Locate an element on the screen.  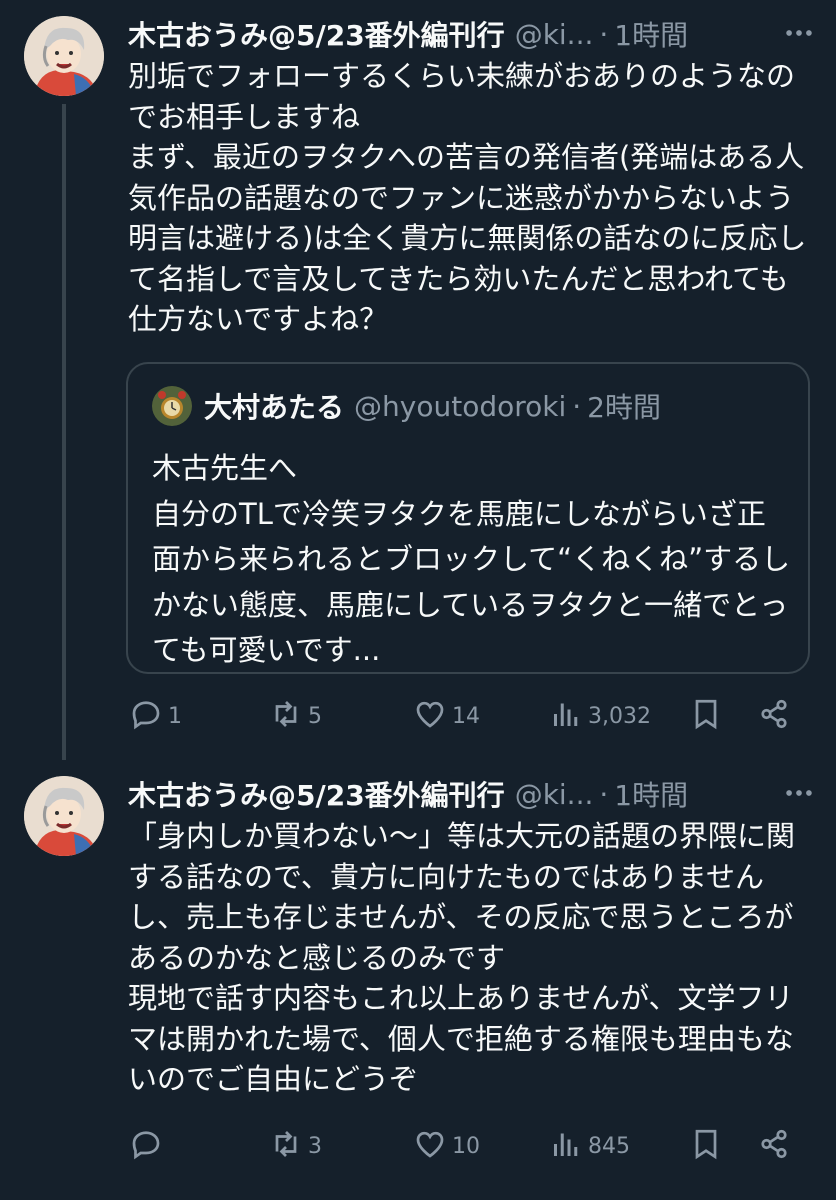
views-button: 845 is located at coordinates (589, 1146).